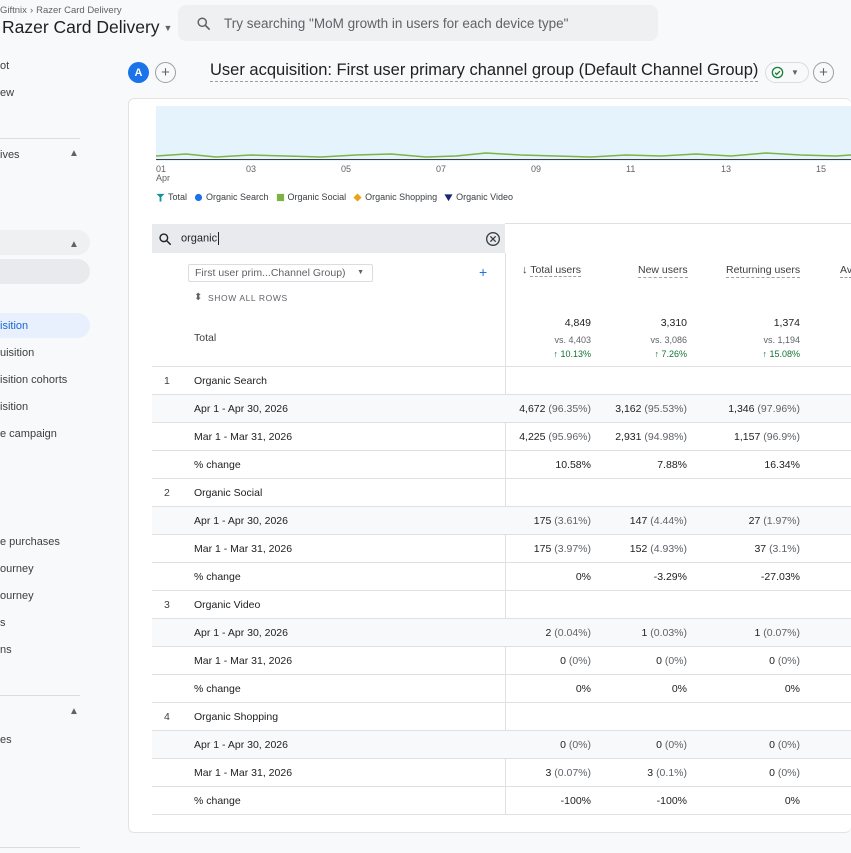 The image size is (851, 853). What do you see at coordinates (726, 169) in the screenshot?
I see `x-tick-label: 13` at bounding box center [726, 169].